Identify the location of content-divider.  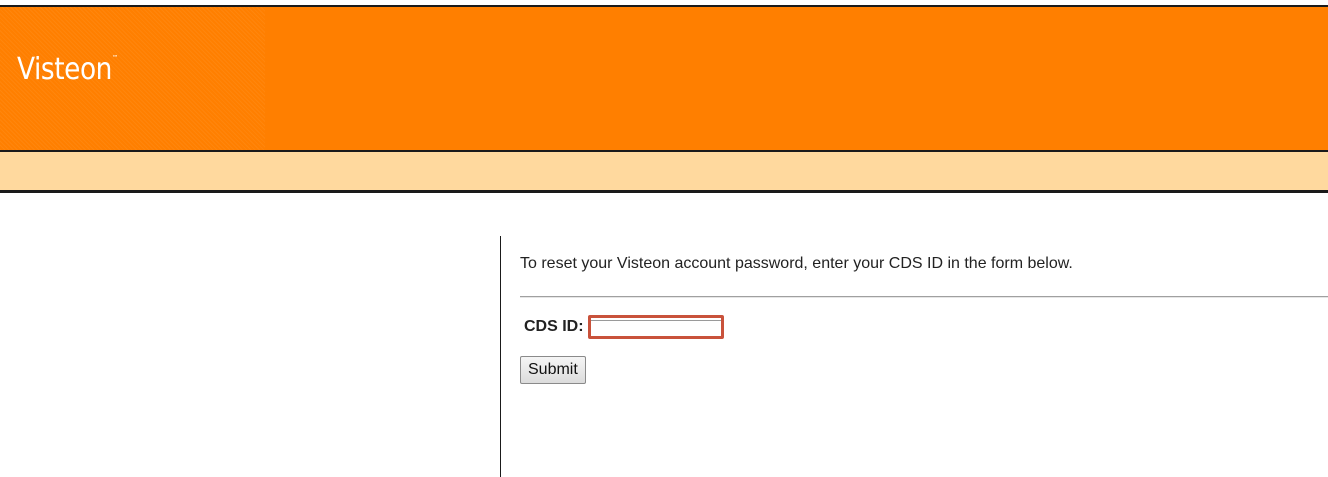
(500, 356).